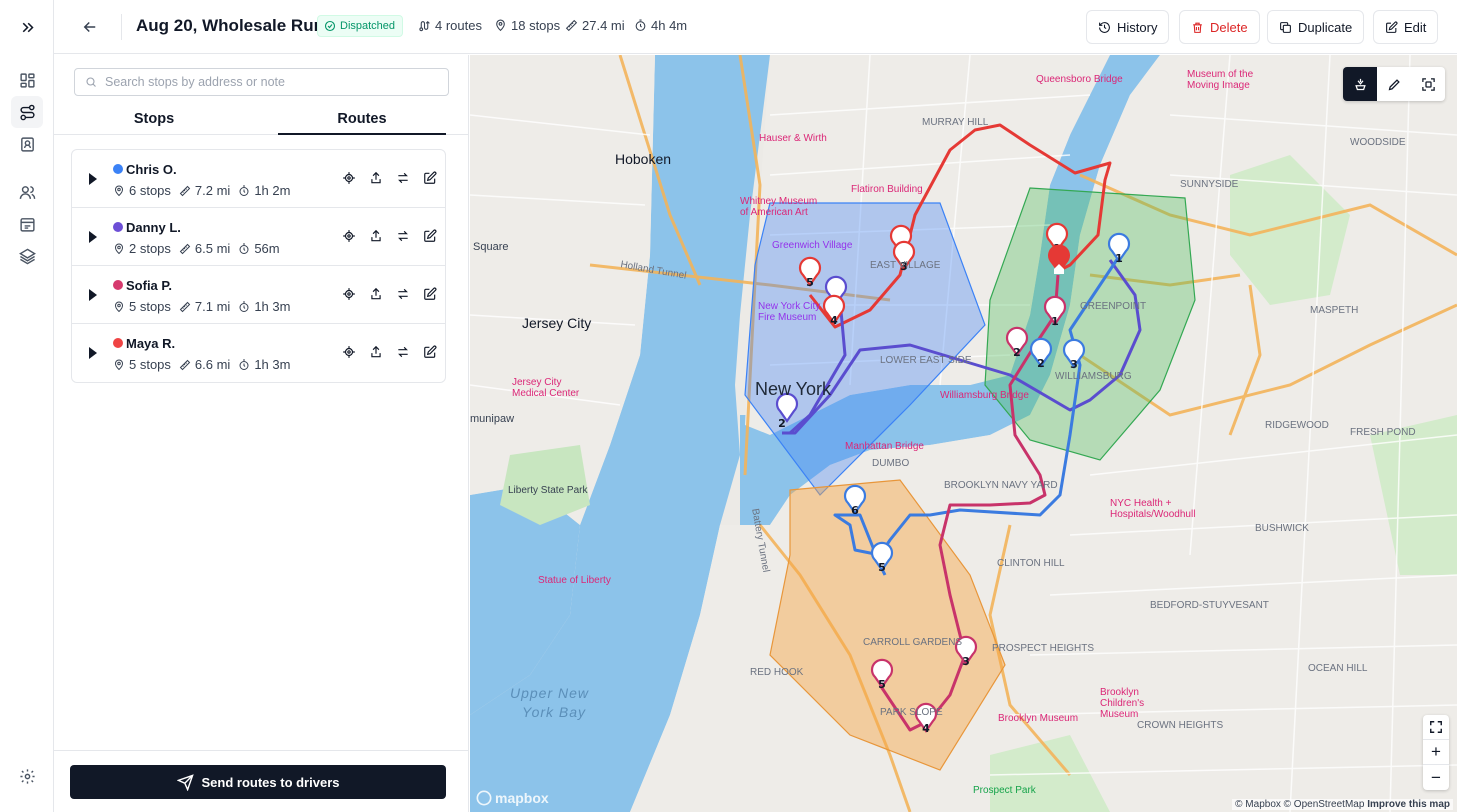 The width and height of the screenshot is (1457, 812). What do you see at coordinates (492, 419) in the screenshot?
I see `map-label: munipaw` at bounding box center [492, 419].